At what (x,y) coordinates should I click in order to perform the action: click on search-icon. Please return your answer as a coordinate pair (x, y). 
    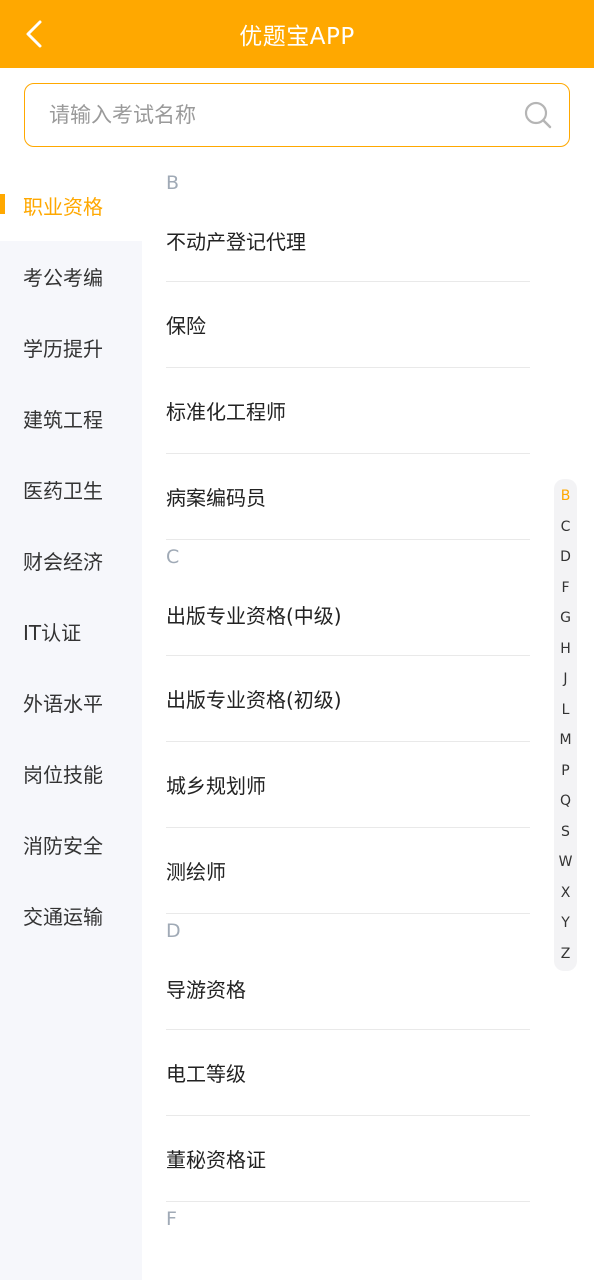
    Looking at the image, I should click on (538, 115).